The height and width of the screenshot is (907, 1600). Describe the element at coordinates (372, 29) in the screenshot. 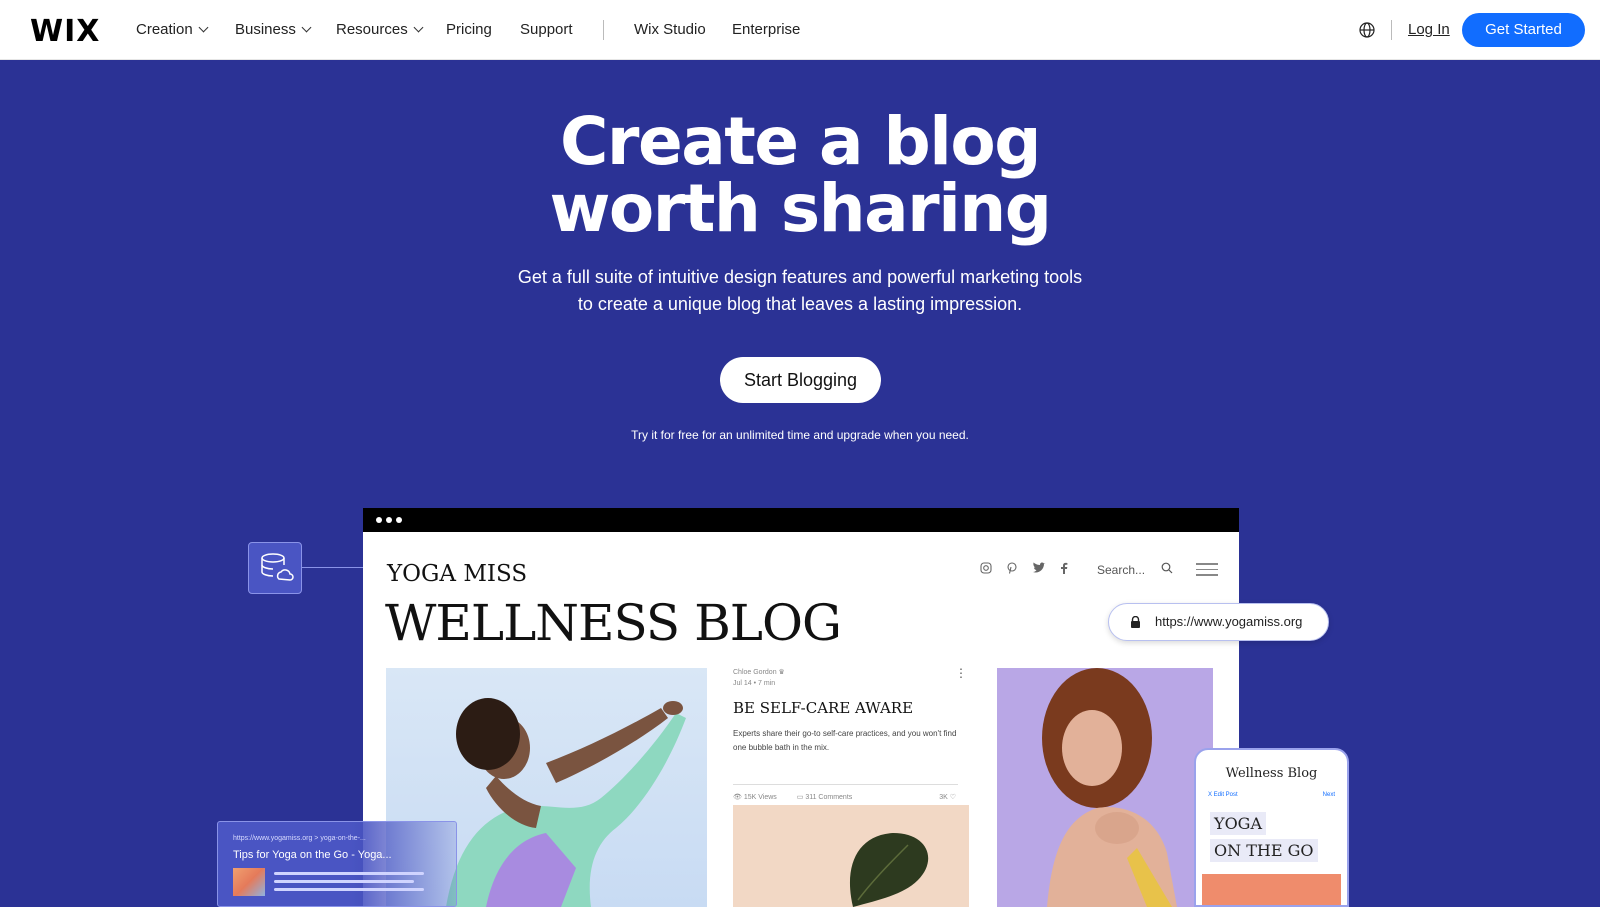

I see `nav-resources-label: Resources` at that location.